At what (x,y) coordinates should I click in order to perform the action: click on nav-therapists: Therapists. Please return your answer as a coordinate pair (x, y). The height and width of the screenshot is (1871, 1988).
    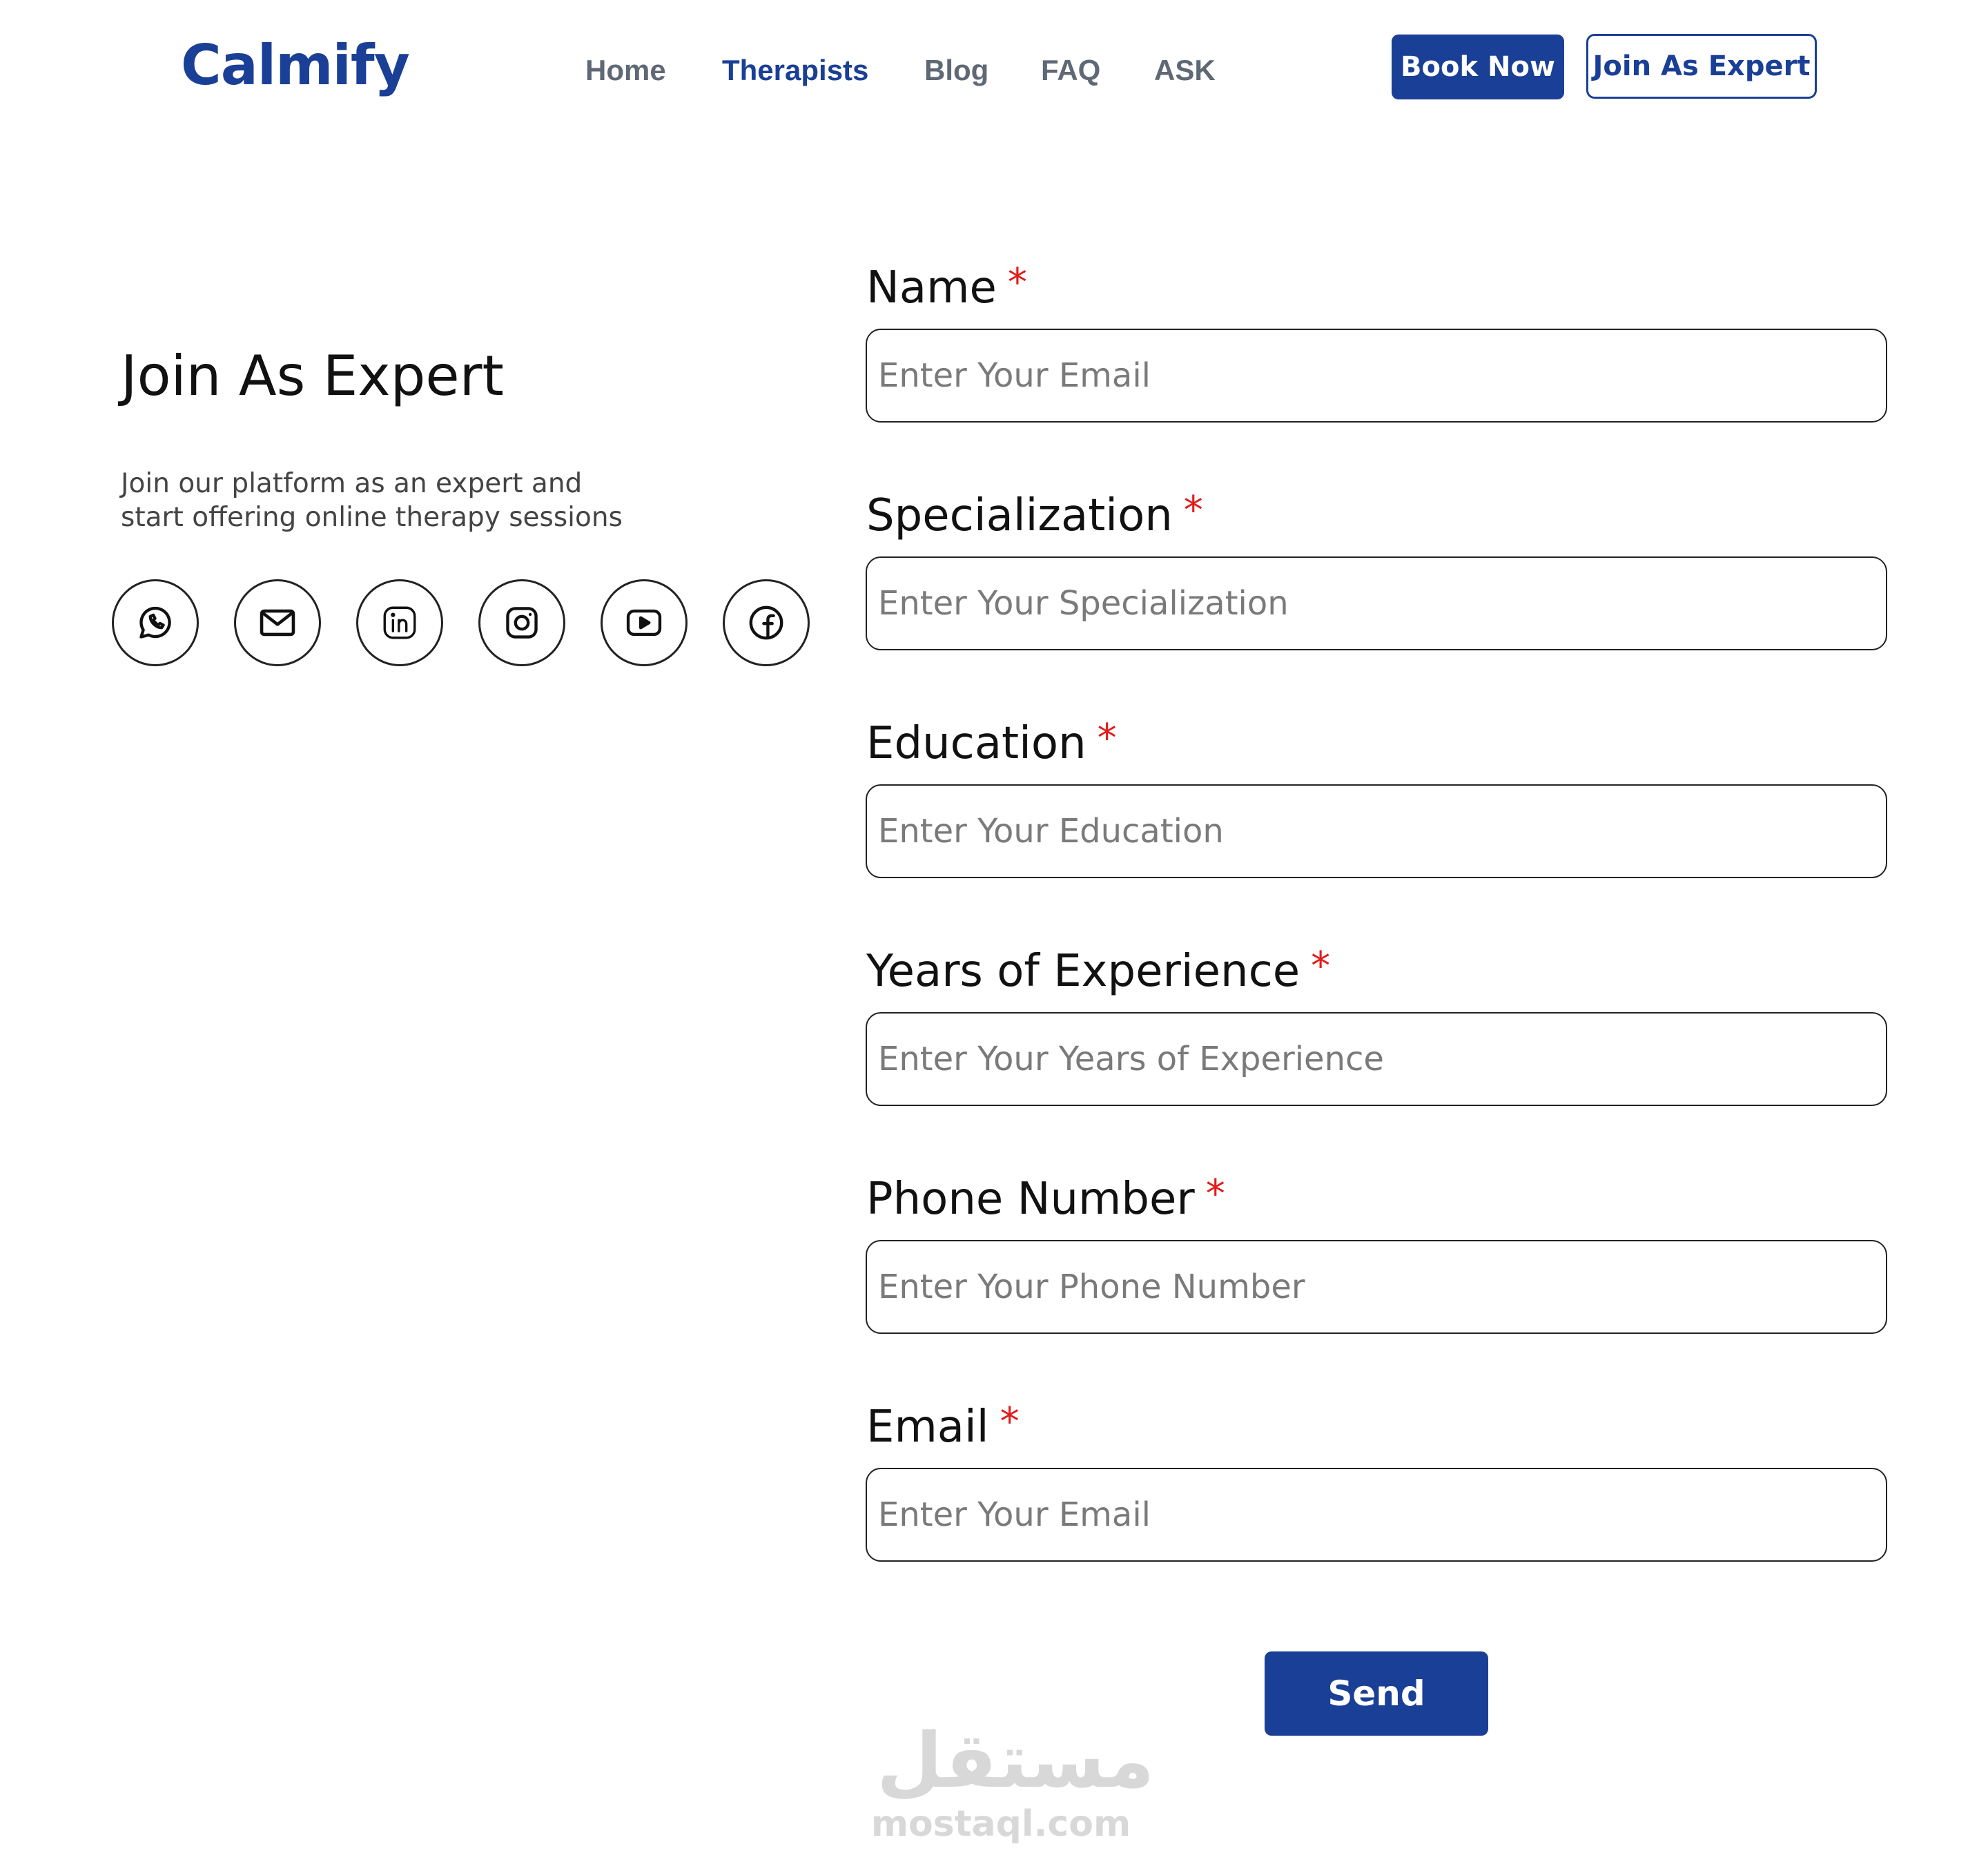
    Looking at the image, I should click on (795, 70).